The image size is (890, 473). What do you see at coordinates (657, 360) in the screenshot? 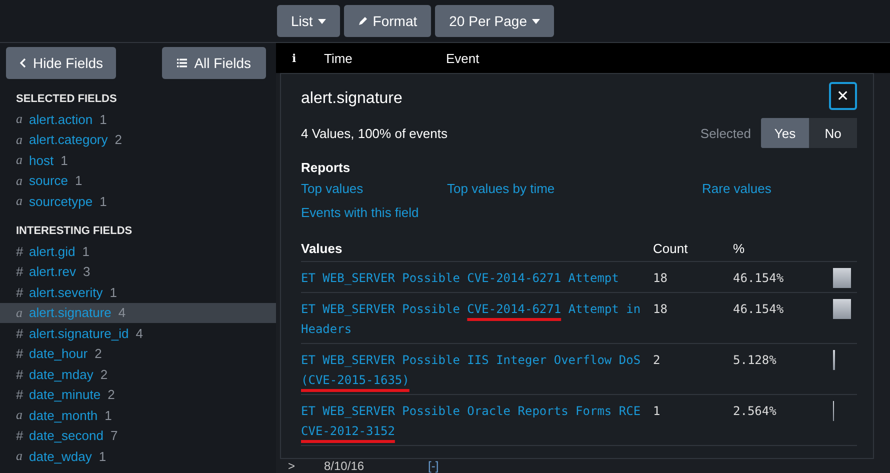
I see `count-cell-text: 2` at bounding box center [657, 360].